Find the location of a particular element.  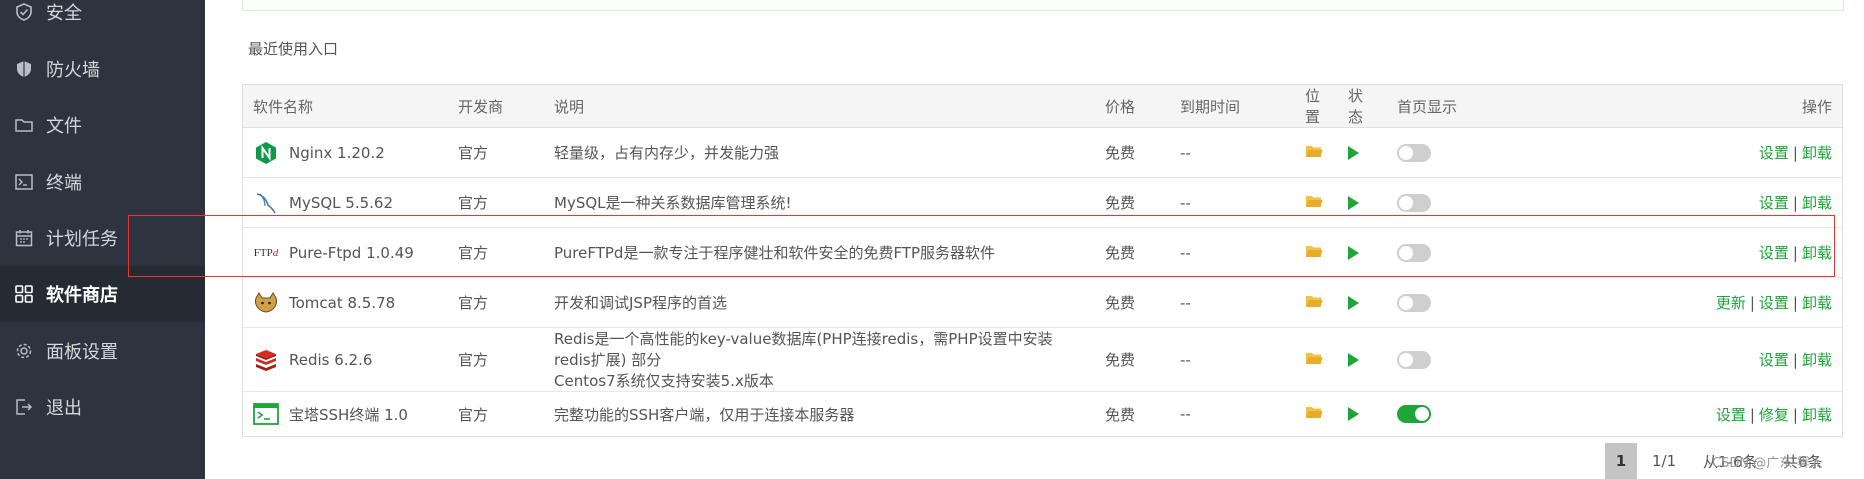

sidebar-item-firewall: 防火墙 is located at coordinates (102, 69).